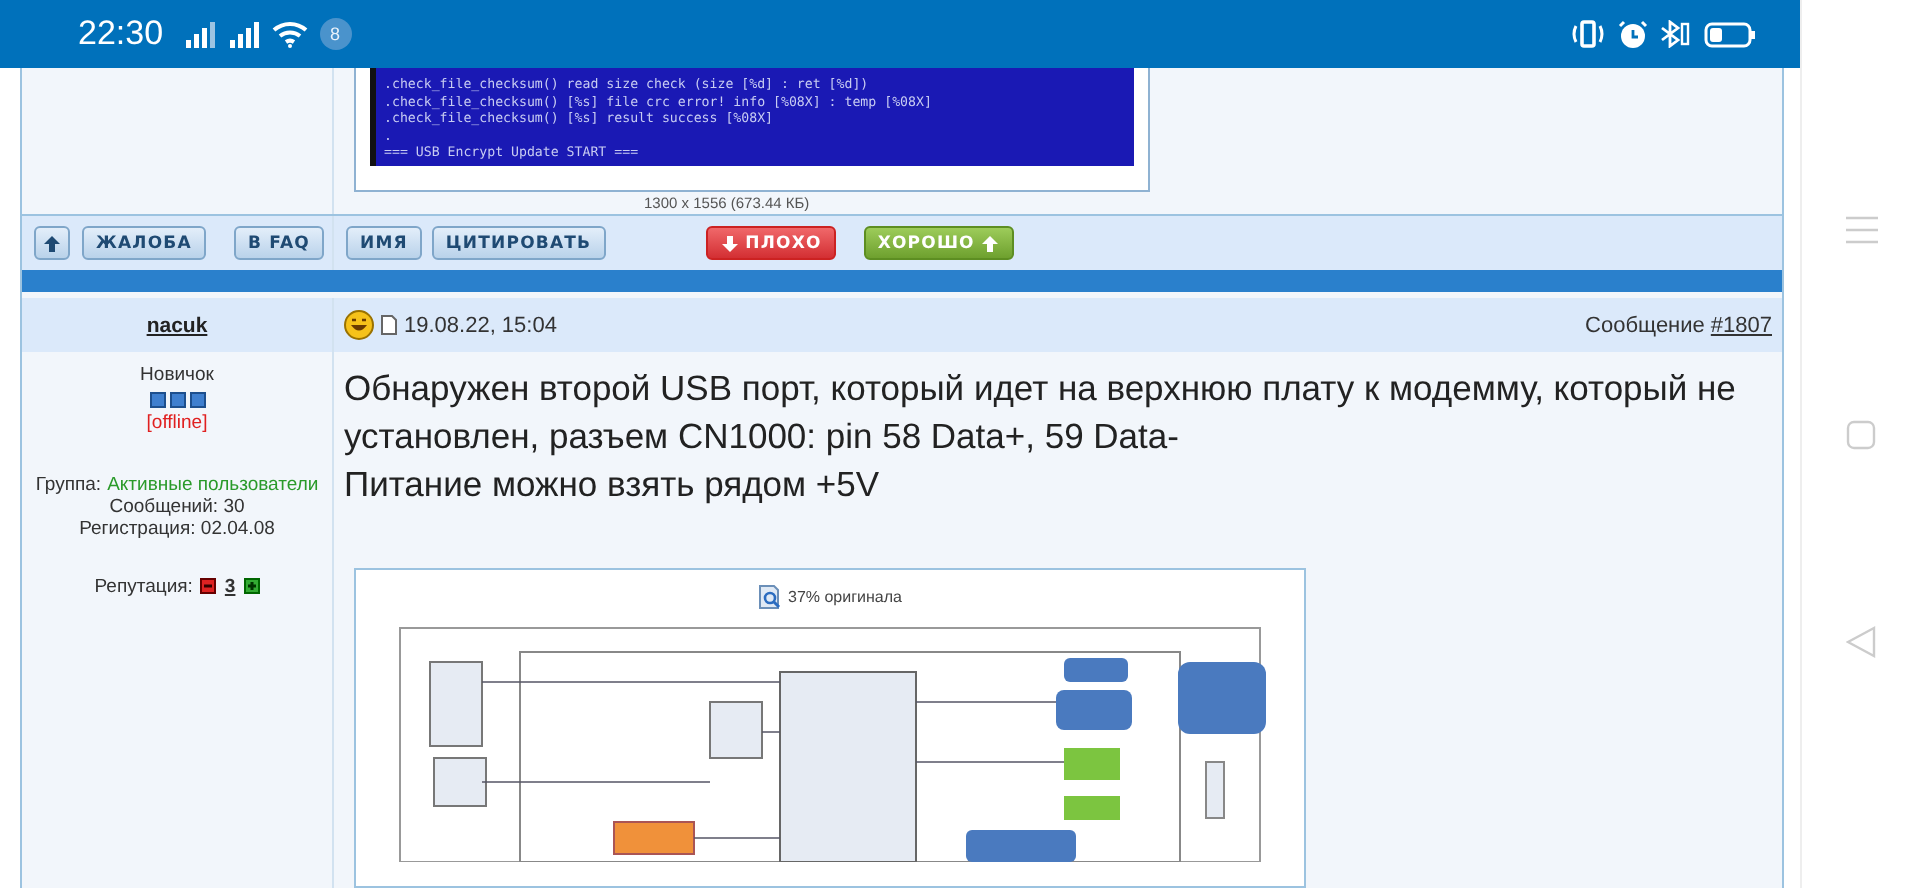 The image size is (1920, 888). Describe the element at coordinates (143, 586) in the screenshot. I see `reputation-label: Репутация:` at that location.